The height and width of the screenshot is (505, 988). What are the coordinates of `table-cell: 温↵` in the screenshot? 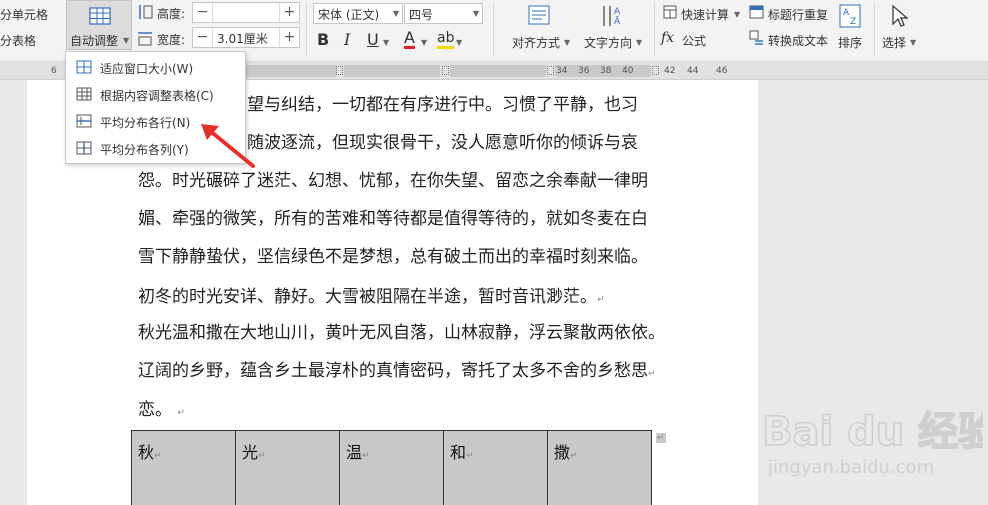 It's located at (391, 467).